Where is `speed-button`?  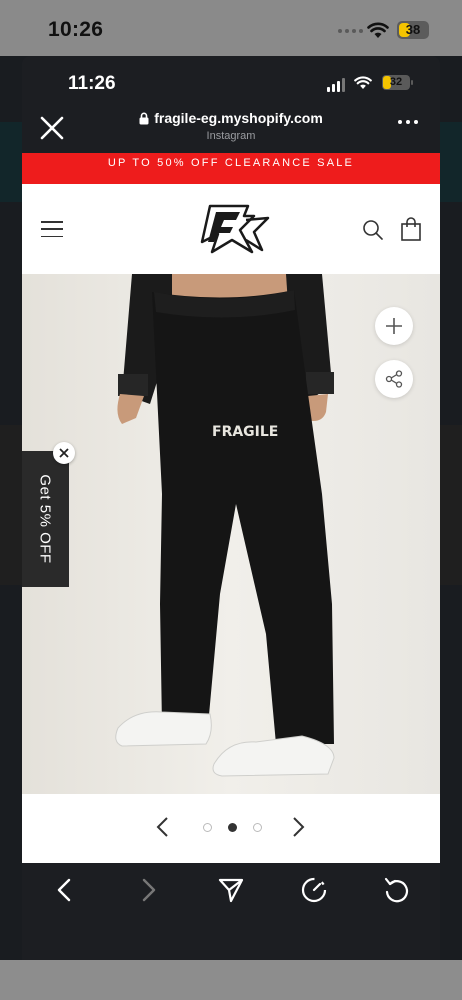
speed-button is located at coordinates (314, 890).